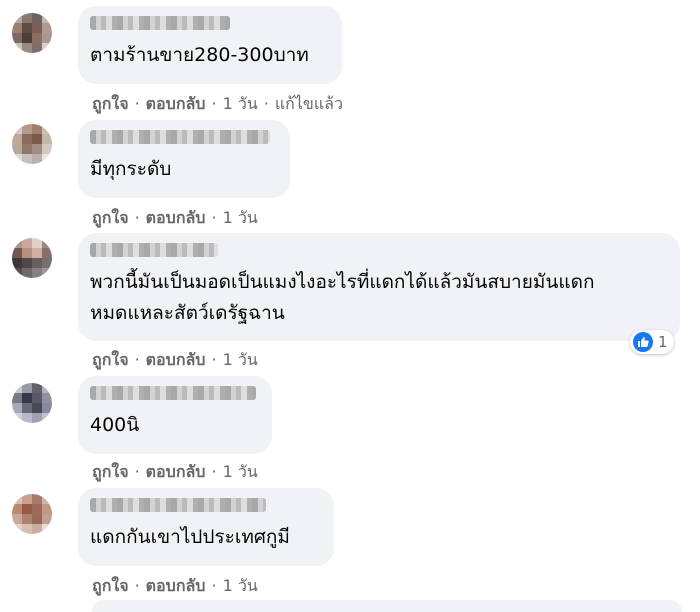 This screenshot has width=700, height=612. I want to click on comment-text: มีทุกระดับ, so click(131, 169).